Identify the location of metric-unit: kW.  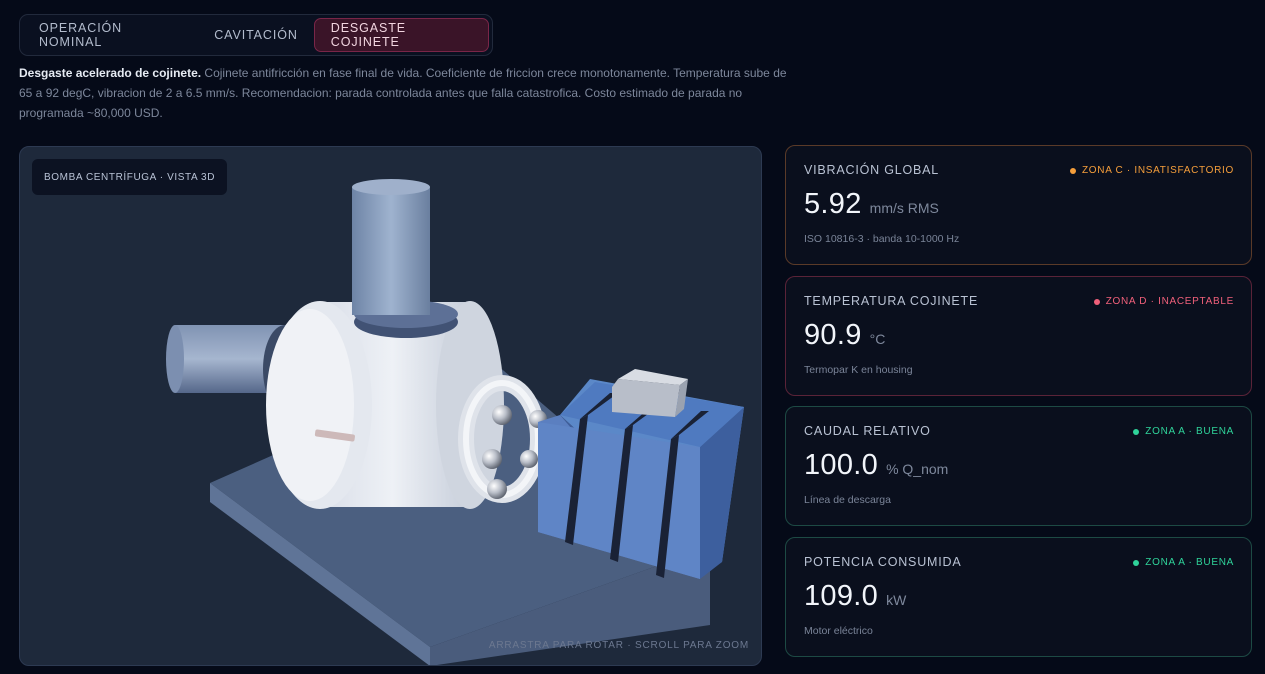
(896, 600).